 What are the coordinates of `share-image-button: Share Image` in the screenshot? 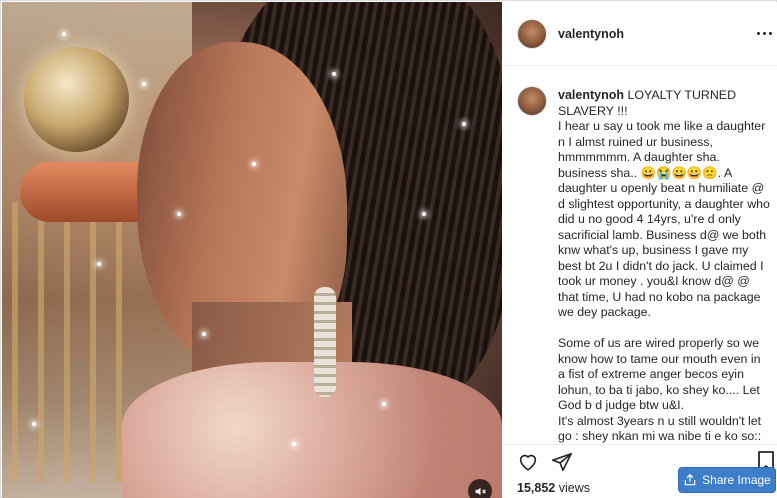 It's located at (727, 480).